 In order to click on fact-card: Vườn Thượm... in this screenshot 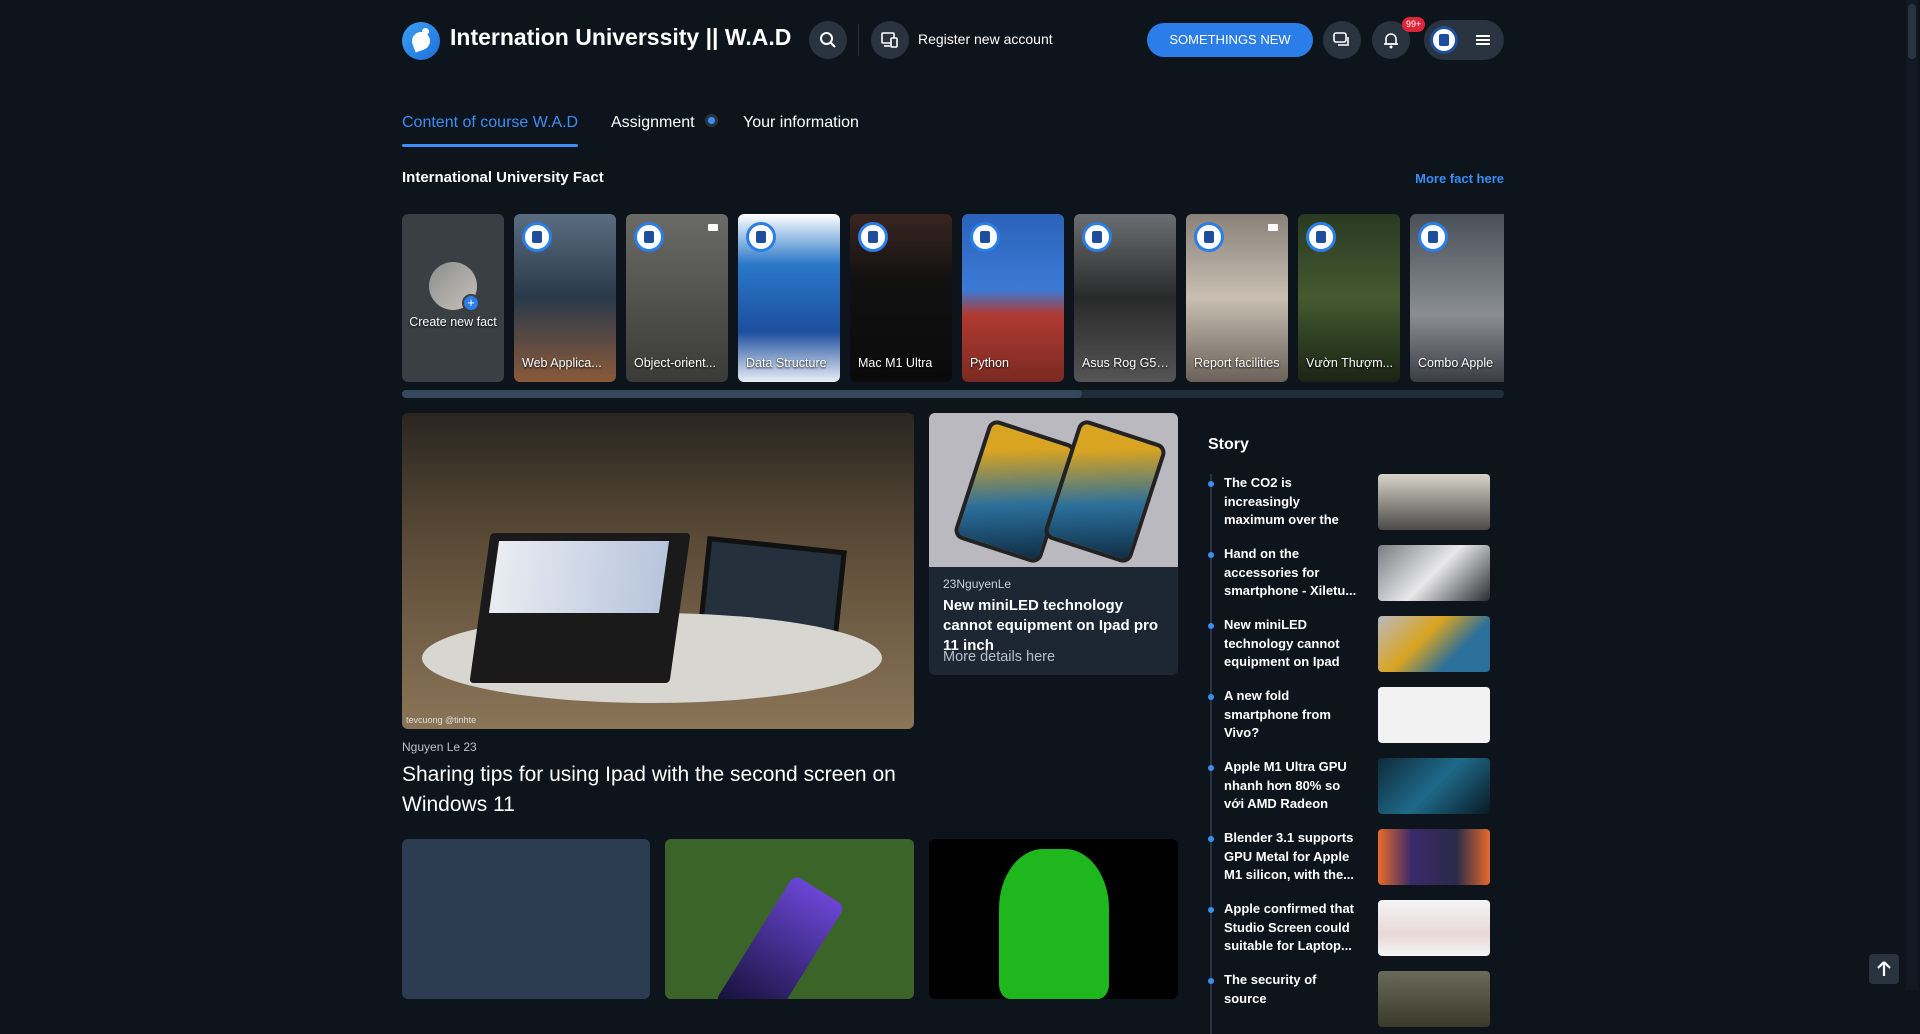, I will do `click(1349, 298)`.